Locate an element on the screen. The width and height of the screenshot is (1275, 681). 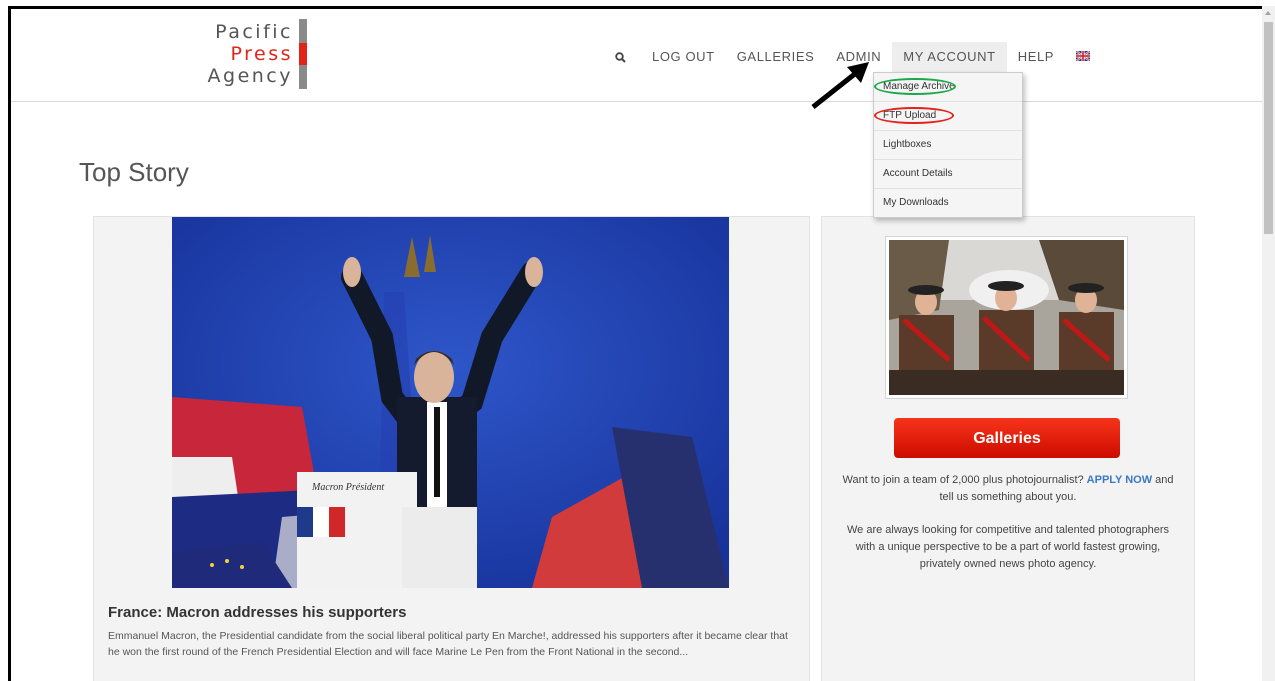
apply-now-link: APPLY NOW is located at coordinates (1119, 480).